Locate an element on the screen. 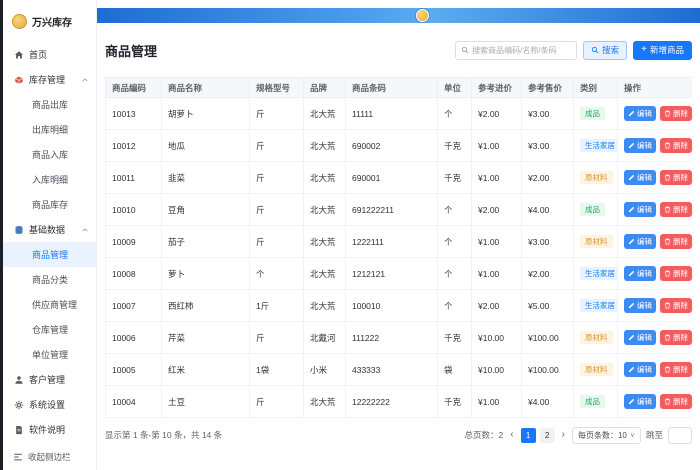 Image resolution: width=700 pixels, height=470 pixels. sidebar-item-supplier-management: 供应商管理 is located at coordinates (49, 304).